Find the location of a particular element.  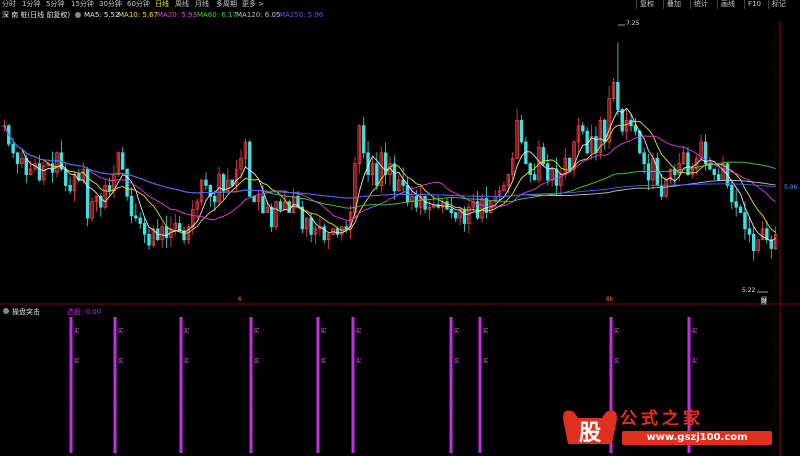

price-tag: 5.96 is located at coordinates (791, 187).